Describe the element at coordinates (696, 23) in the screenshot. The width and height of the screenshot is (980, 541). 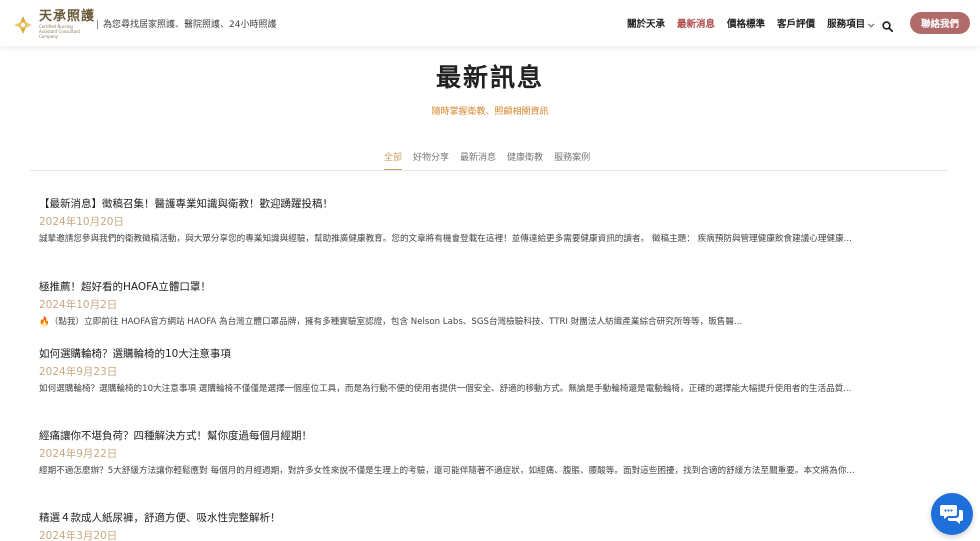
I see `nav-item-news: 最新消息` at that location.